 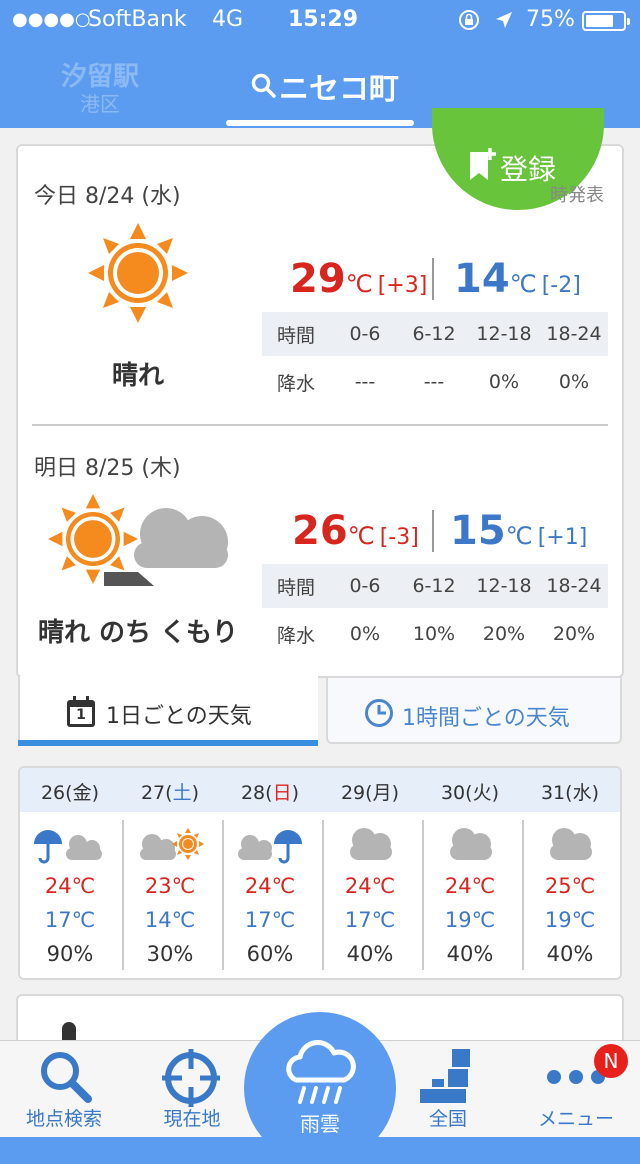 I want to click on location-arrow-icon, so click(x=504, y=20).